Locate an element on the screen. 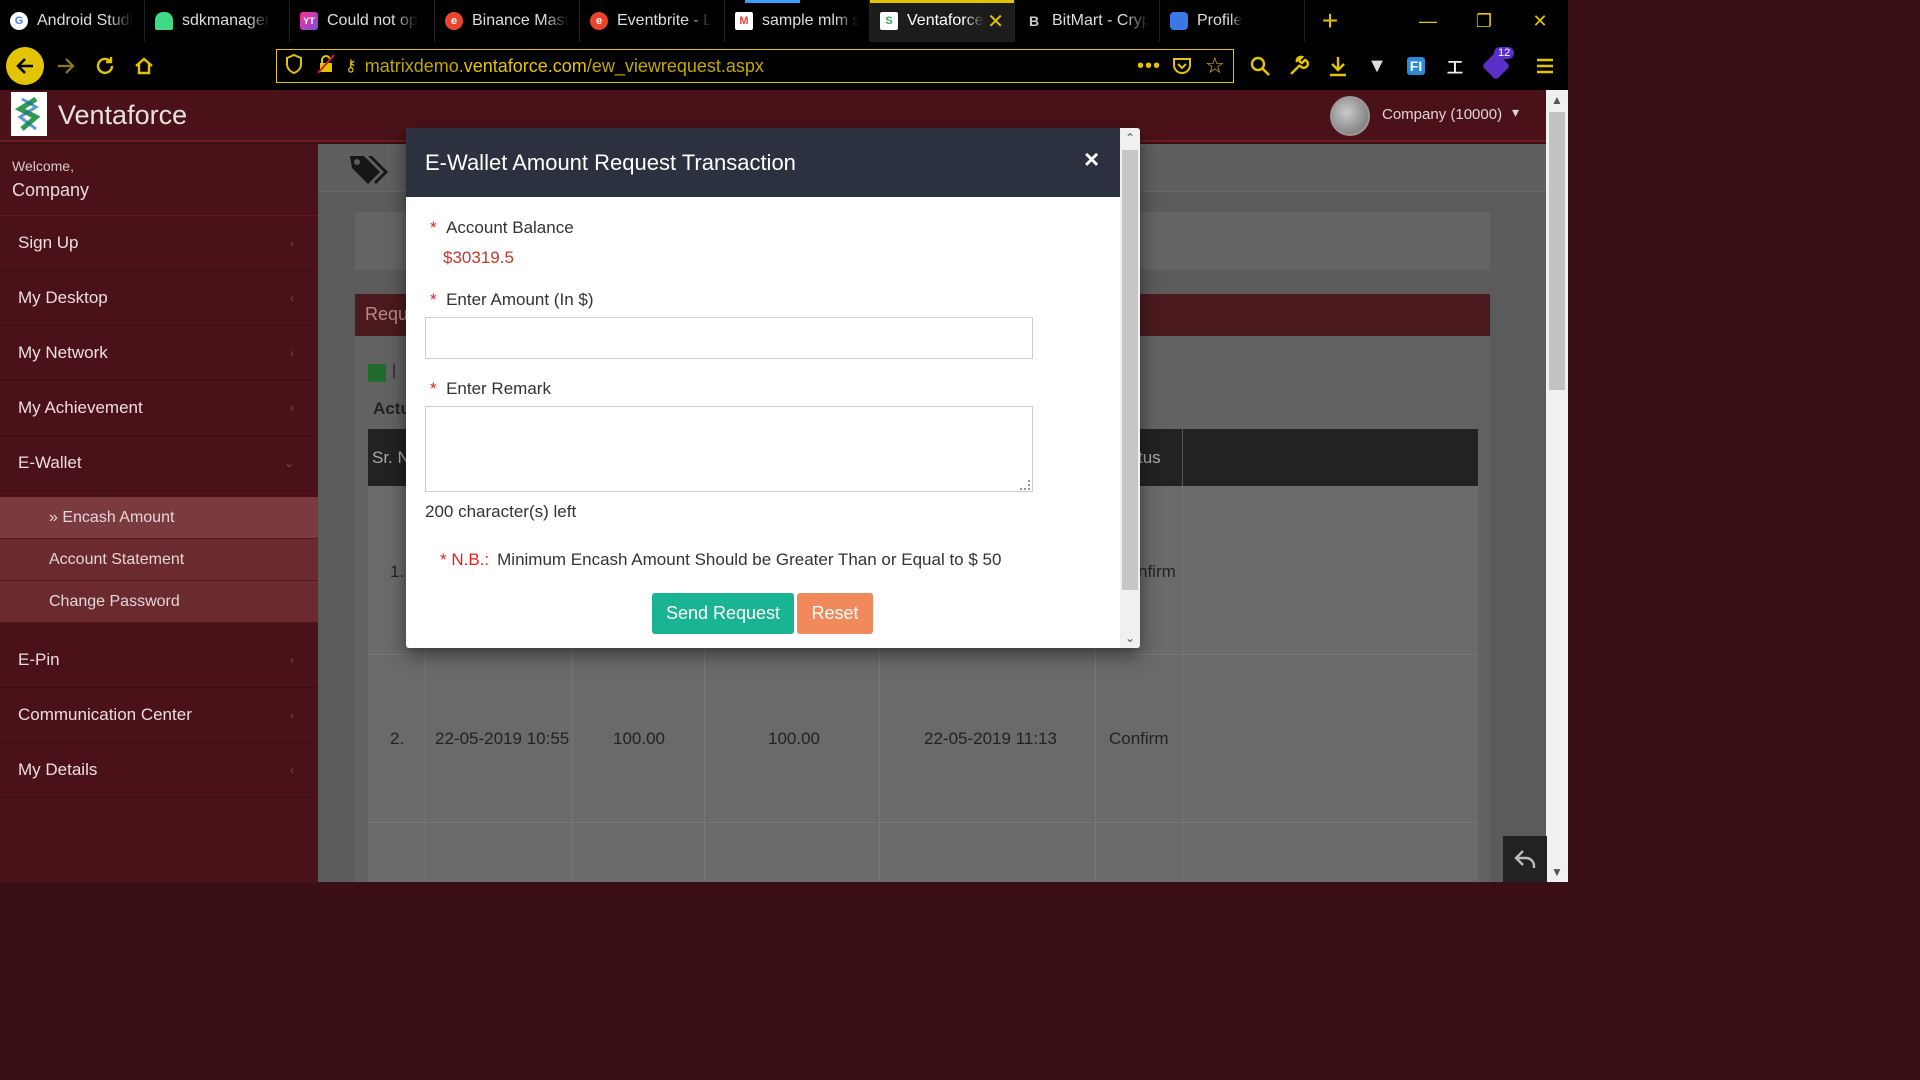 The height and width of the screenshot is (1080, 1920). new-tab-button: + is located at coordinates (1330, 21).